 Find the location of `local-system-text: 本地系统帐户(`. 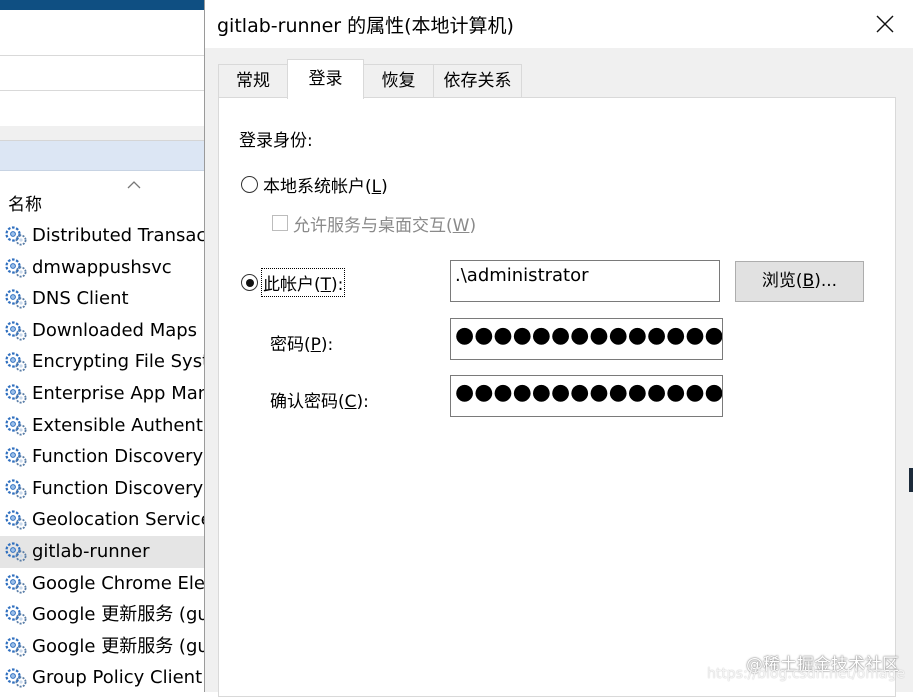

local-system-text: 本地系统帐户( is located at coordinates (317, 187).